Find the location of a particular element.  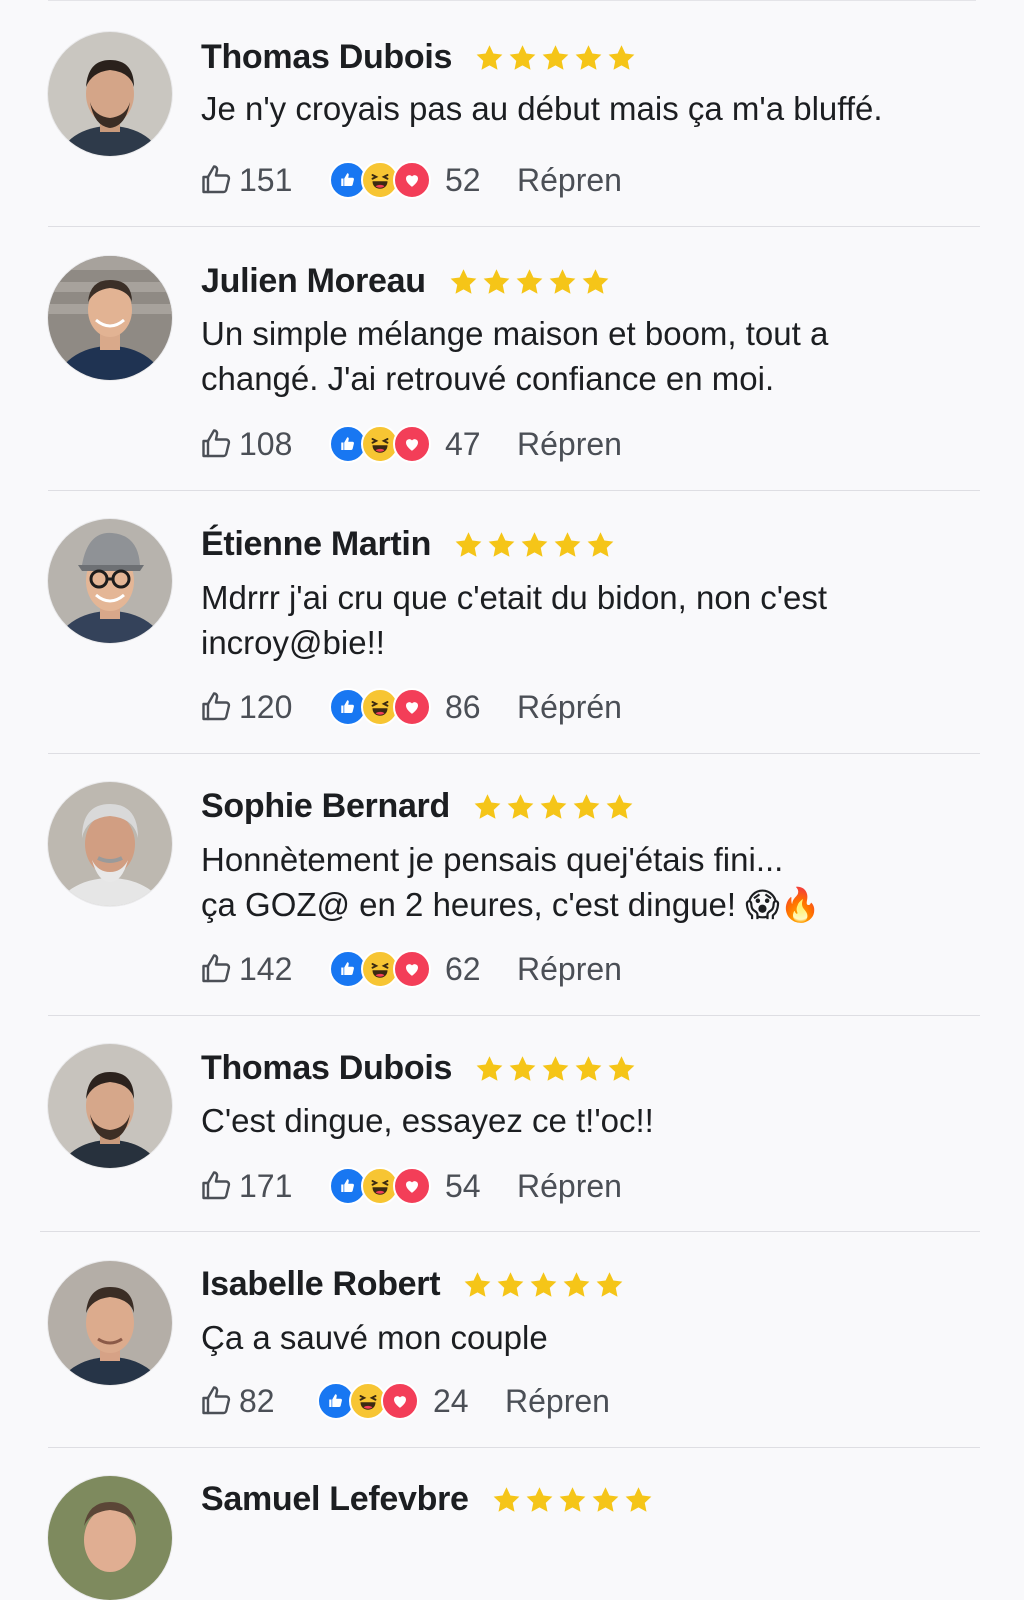

reaction-count: 62 is located at coordinates (463, 968).